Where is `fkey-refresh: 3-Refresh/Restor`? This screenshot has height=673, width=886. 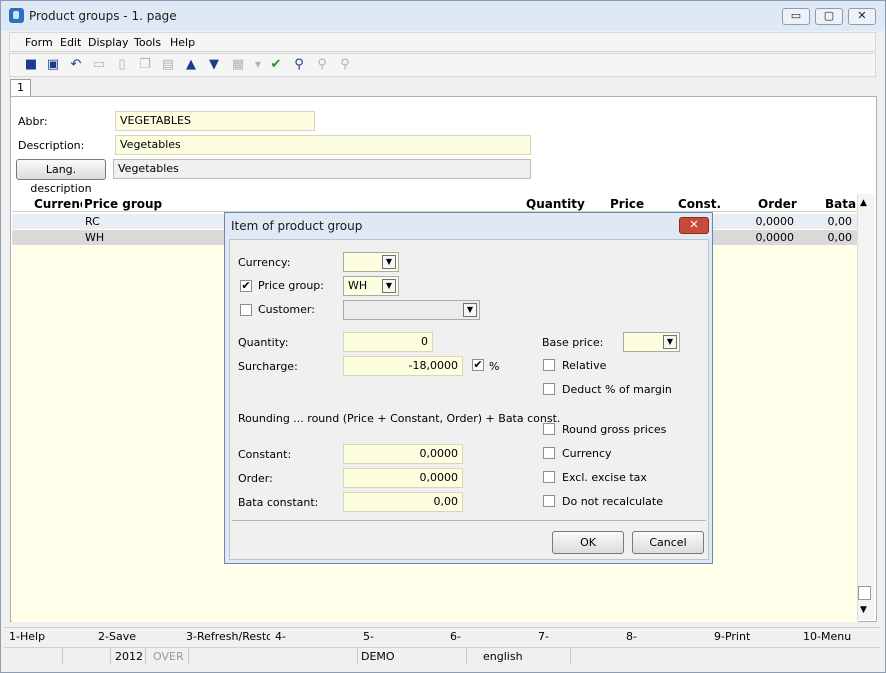
fkey-refresh: 3-Refresh/Restor is located at coordinates (228, 636).